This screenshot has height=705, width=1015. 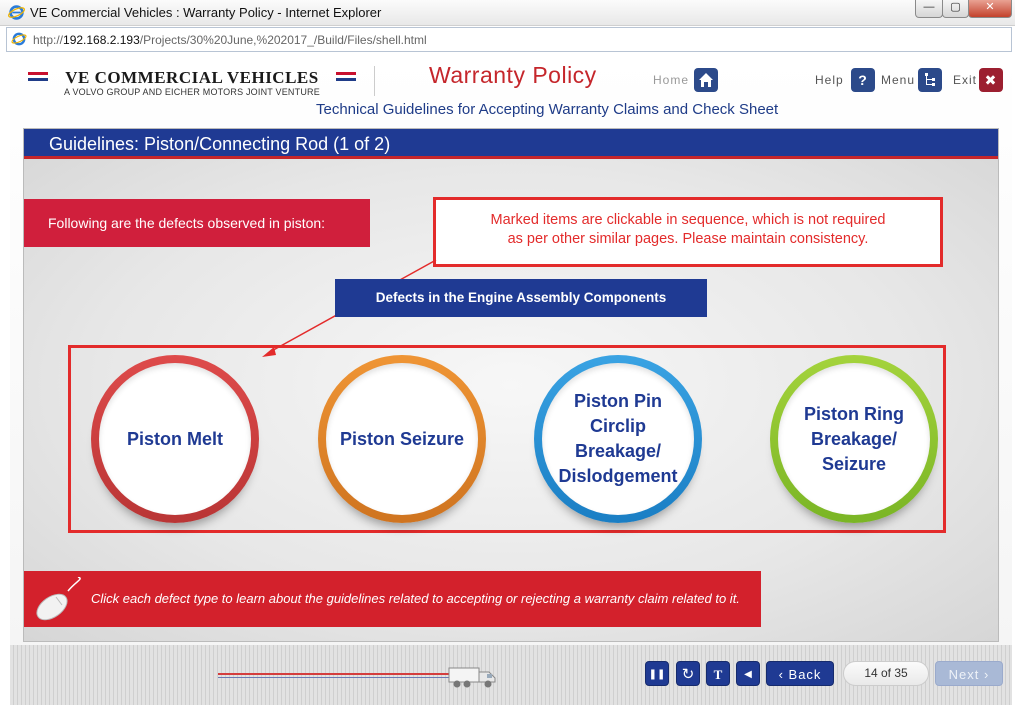 What do you see at coordinates (513, 75) in the screenshot?
I see `course-title: Warranty Policy` at bounding box center [513, 75].